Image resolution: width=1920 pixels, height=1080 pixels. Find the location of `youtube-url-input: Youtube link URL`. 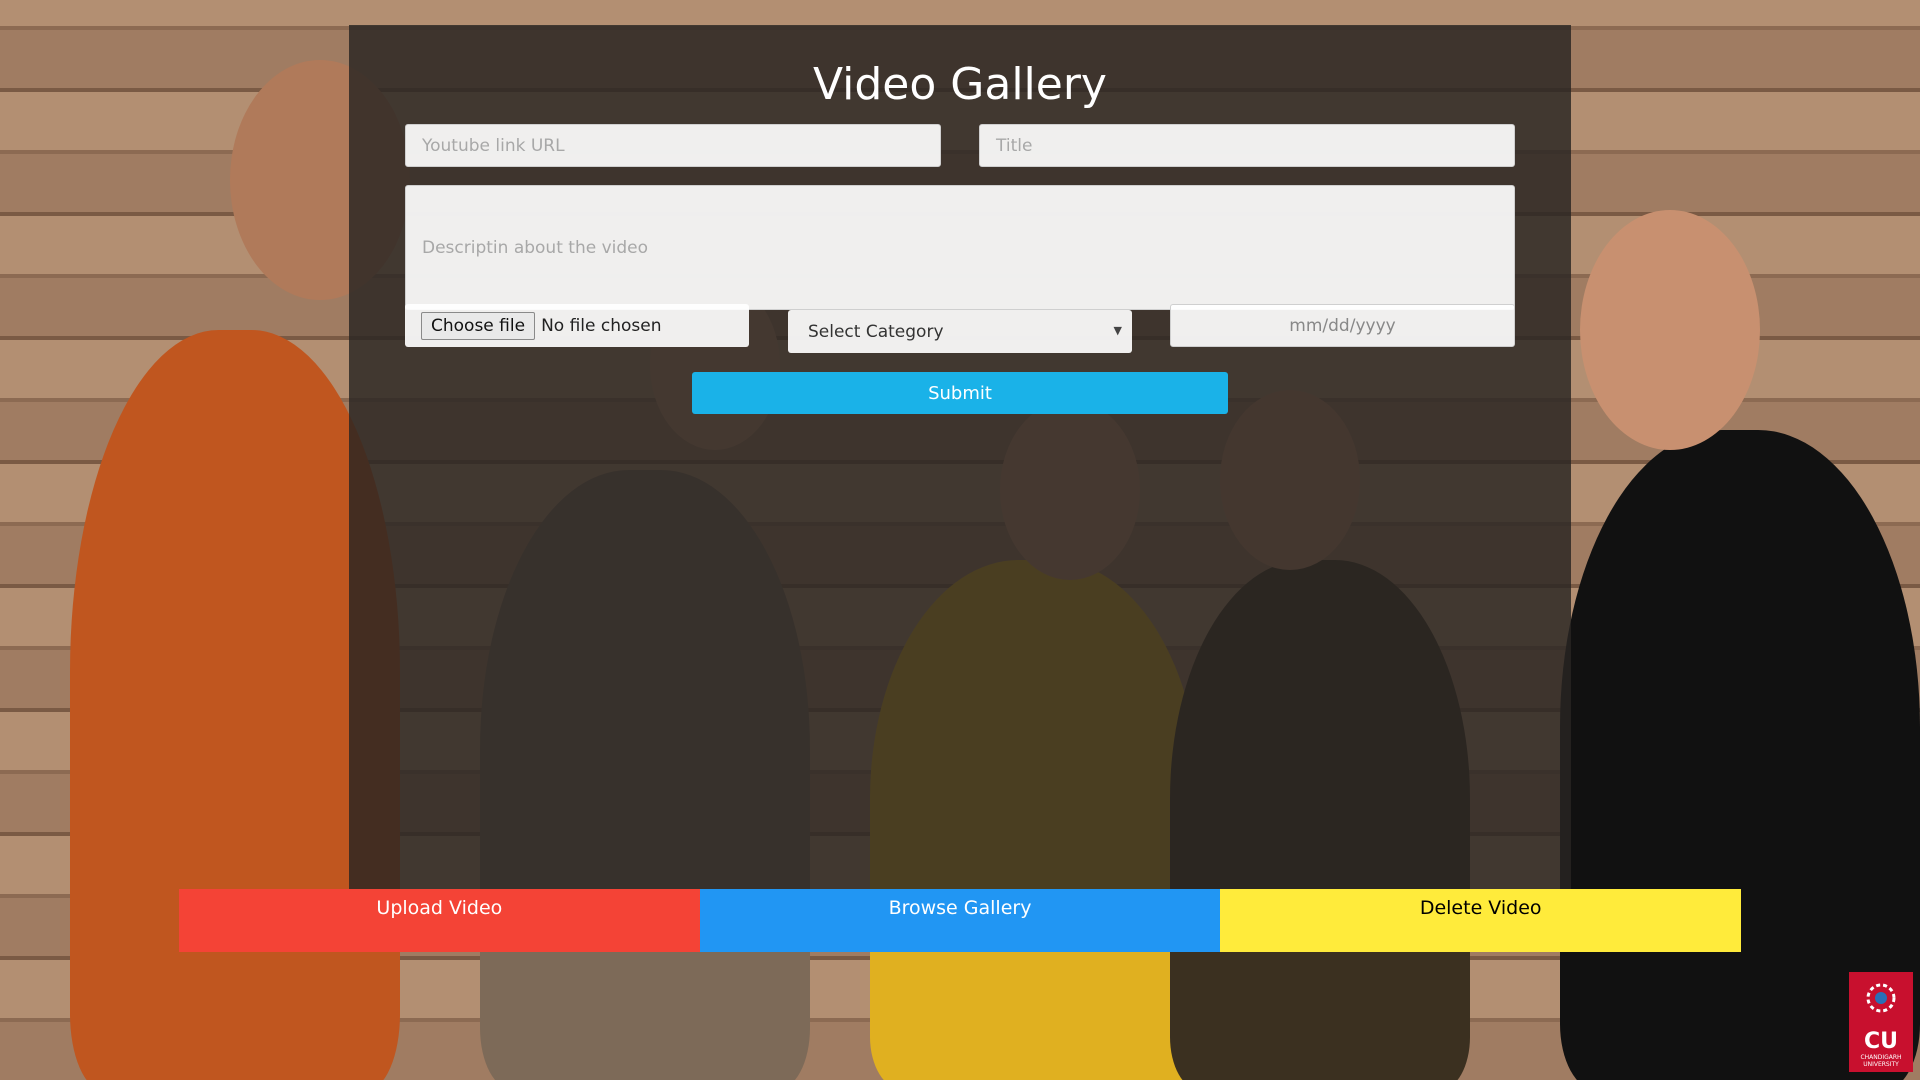

youtube-url-input: Youtube link URL is located at coordinates (673, 145).